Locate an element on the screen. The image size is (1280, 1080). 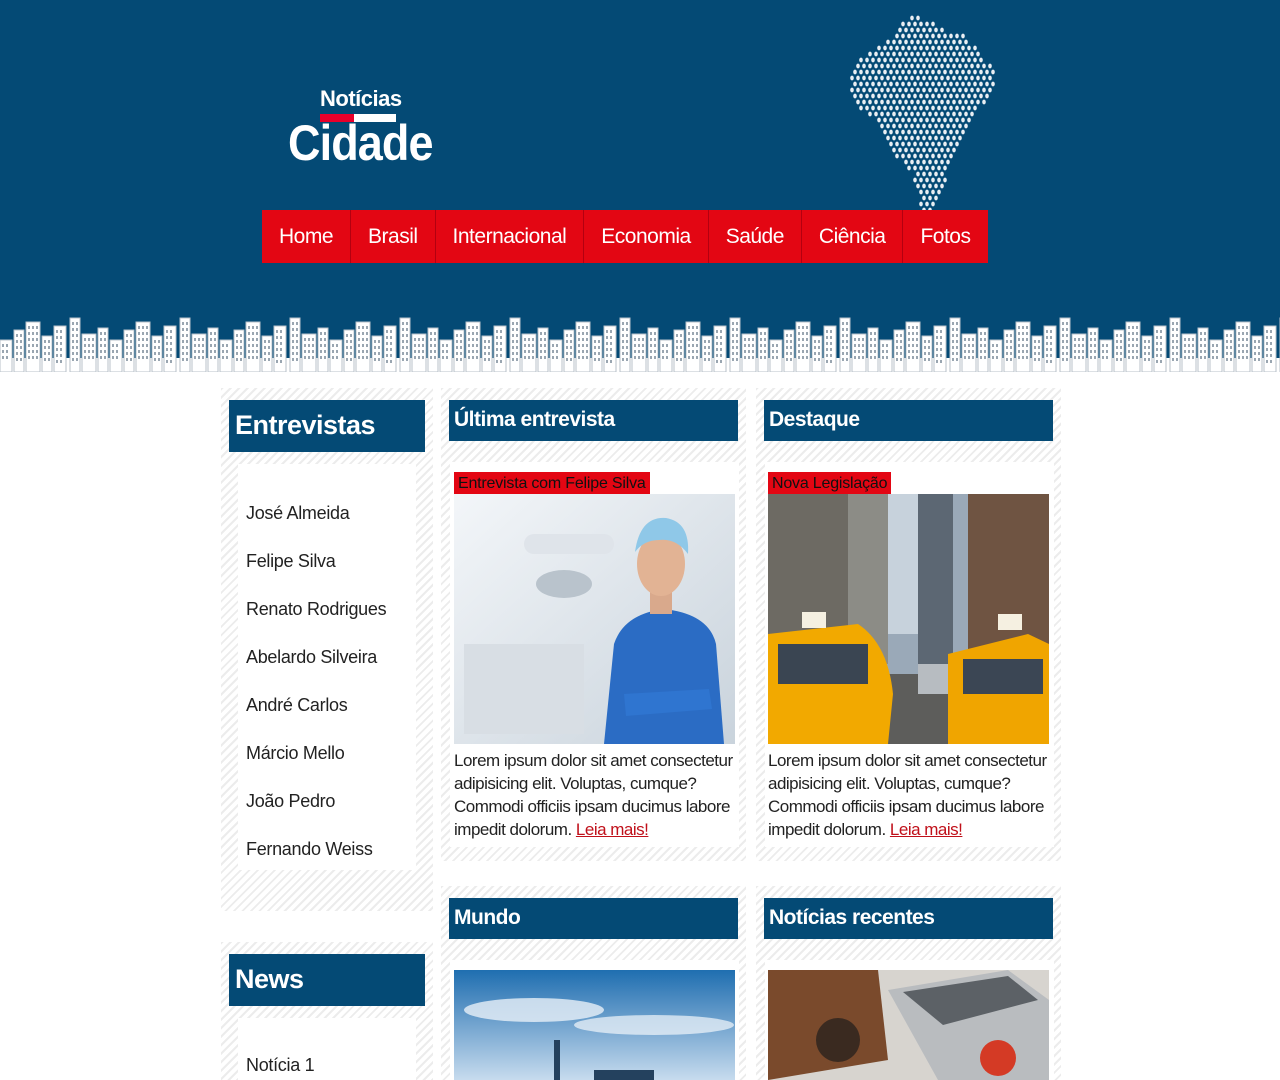
featured-read-more-link: Leia mais! is located at coordinates (926, 829).